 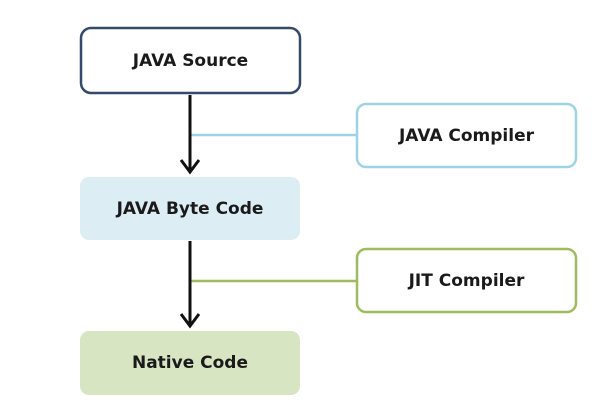 I want to click on node-native-code-label: Native Code, so click(x=190, y=363).